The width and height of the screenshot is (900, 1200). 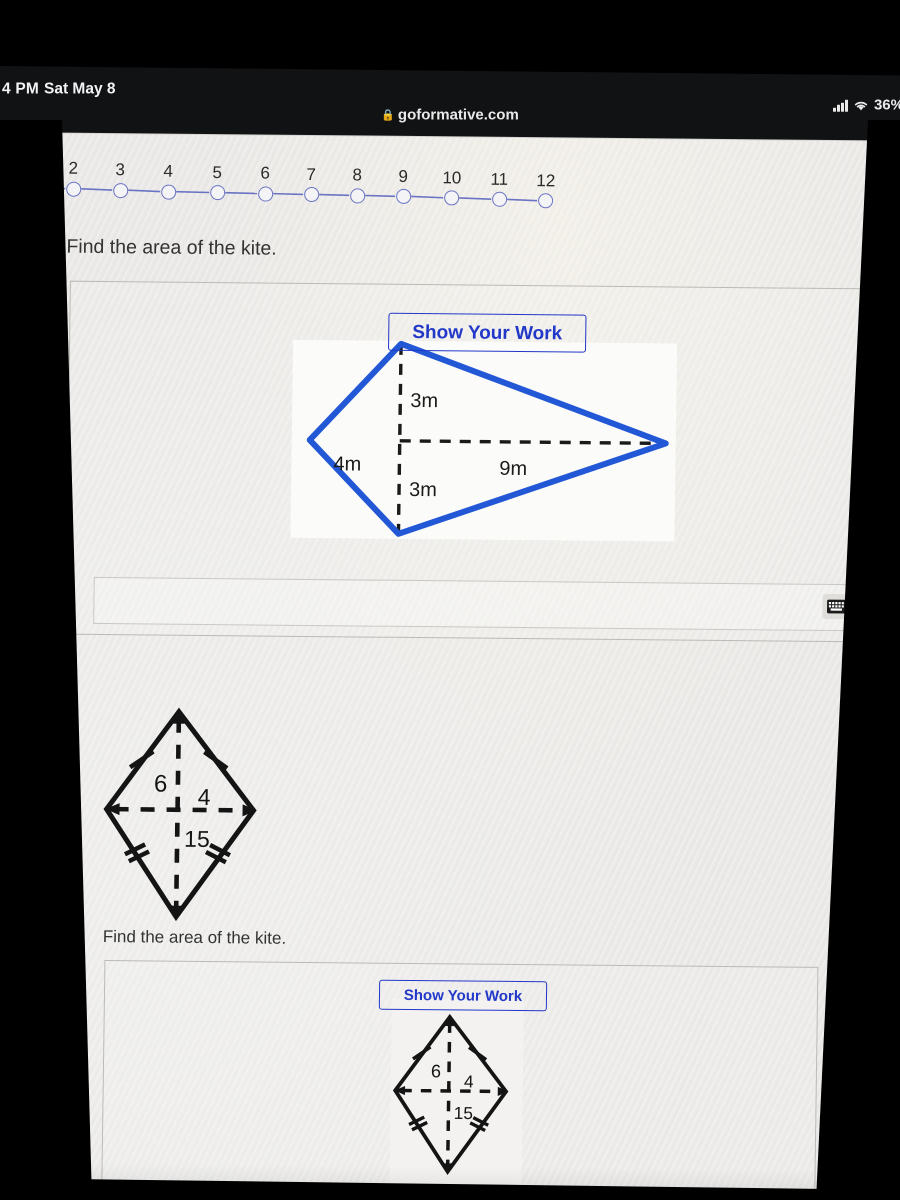 What do you see at coordinates (861, 105) in the screenshot?
I see `wifi-icon` at bounding box center [861, 105].